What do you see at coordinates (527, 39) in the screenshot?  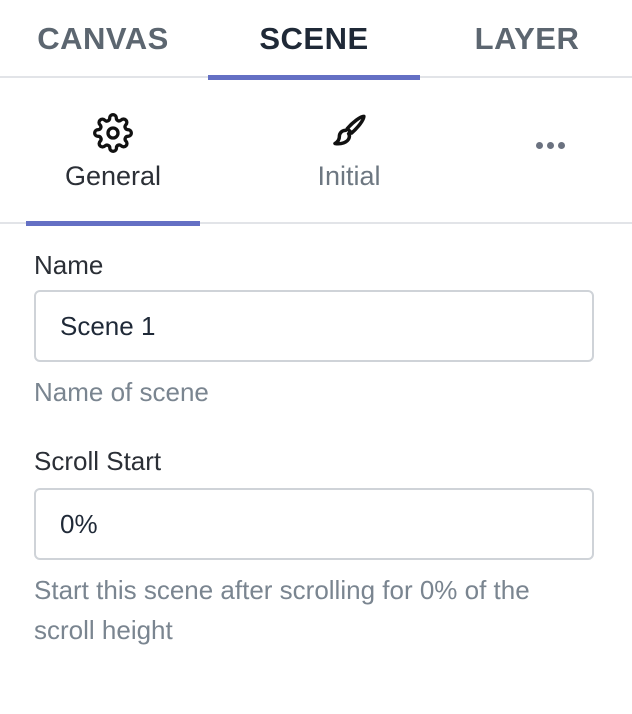 I see `tab-layer: LAYER` at bounding box center [527, 39].